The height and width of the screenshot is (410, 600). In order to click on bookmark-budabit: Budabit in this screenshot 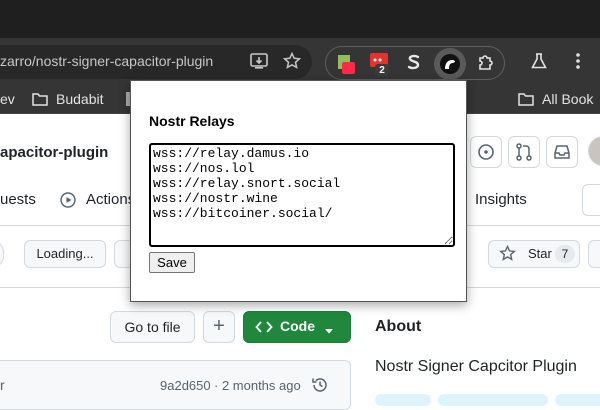, I will do `click(79, 99)`.